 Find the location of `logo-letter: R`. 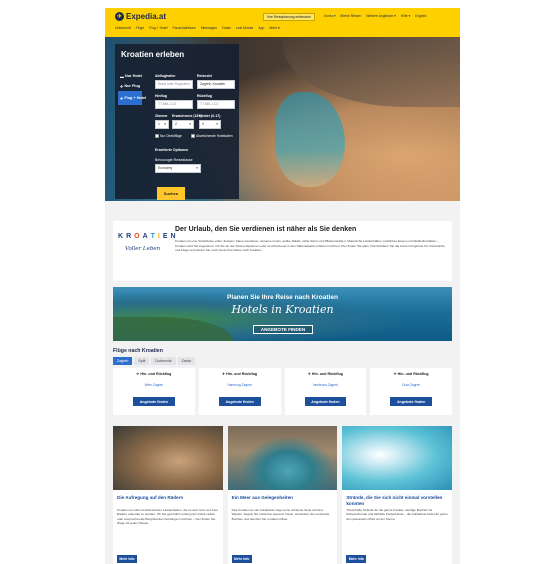

logo-letter: R is located at coordinates (129, 236).